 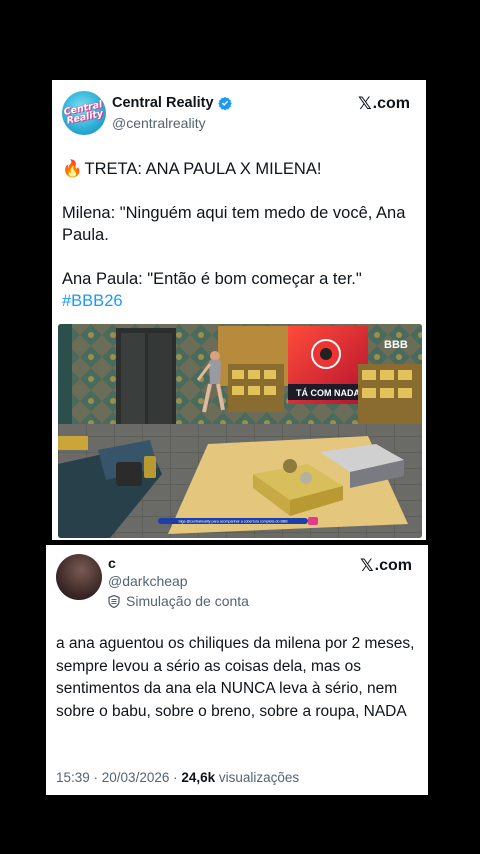 What do you see at coordinates (92, 301) in the screenshot?
I see `hashtag-link: #BBB26` at bounding box center [92, 301].